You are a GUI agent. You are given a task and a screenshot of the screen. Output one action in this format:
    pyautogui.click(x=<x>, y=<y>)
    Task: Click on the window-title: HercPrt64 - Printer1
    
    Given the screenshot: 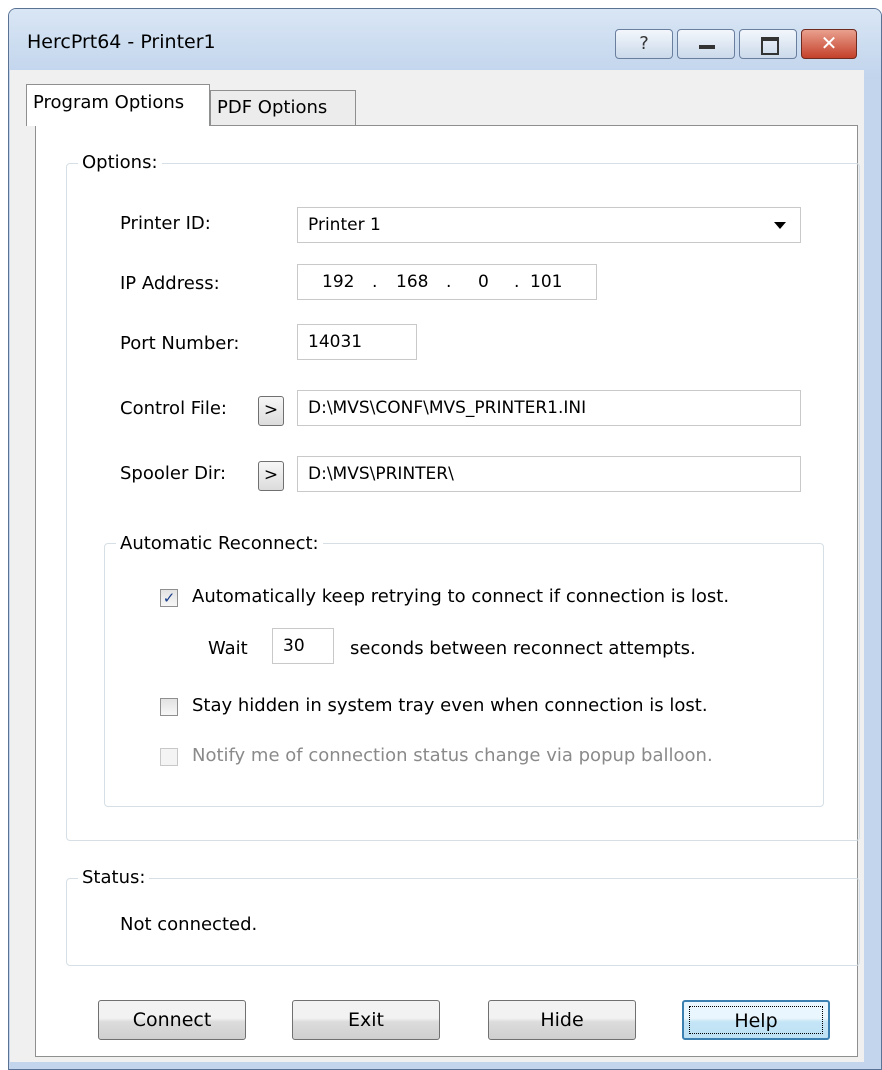 What is the action you would take?
    pyautogui.click(x=121, y=42)
    